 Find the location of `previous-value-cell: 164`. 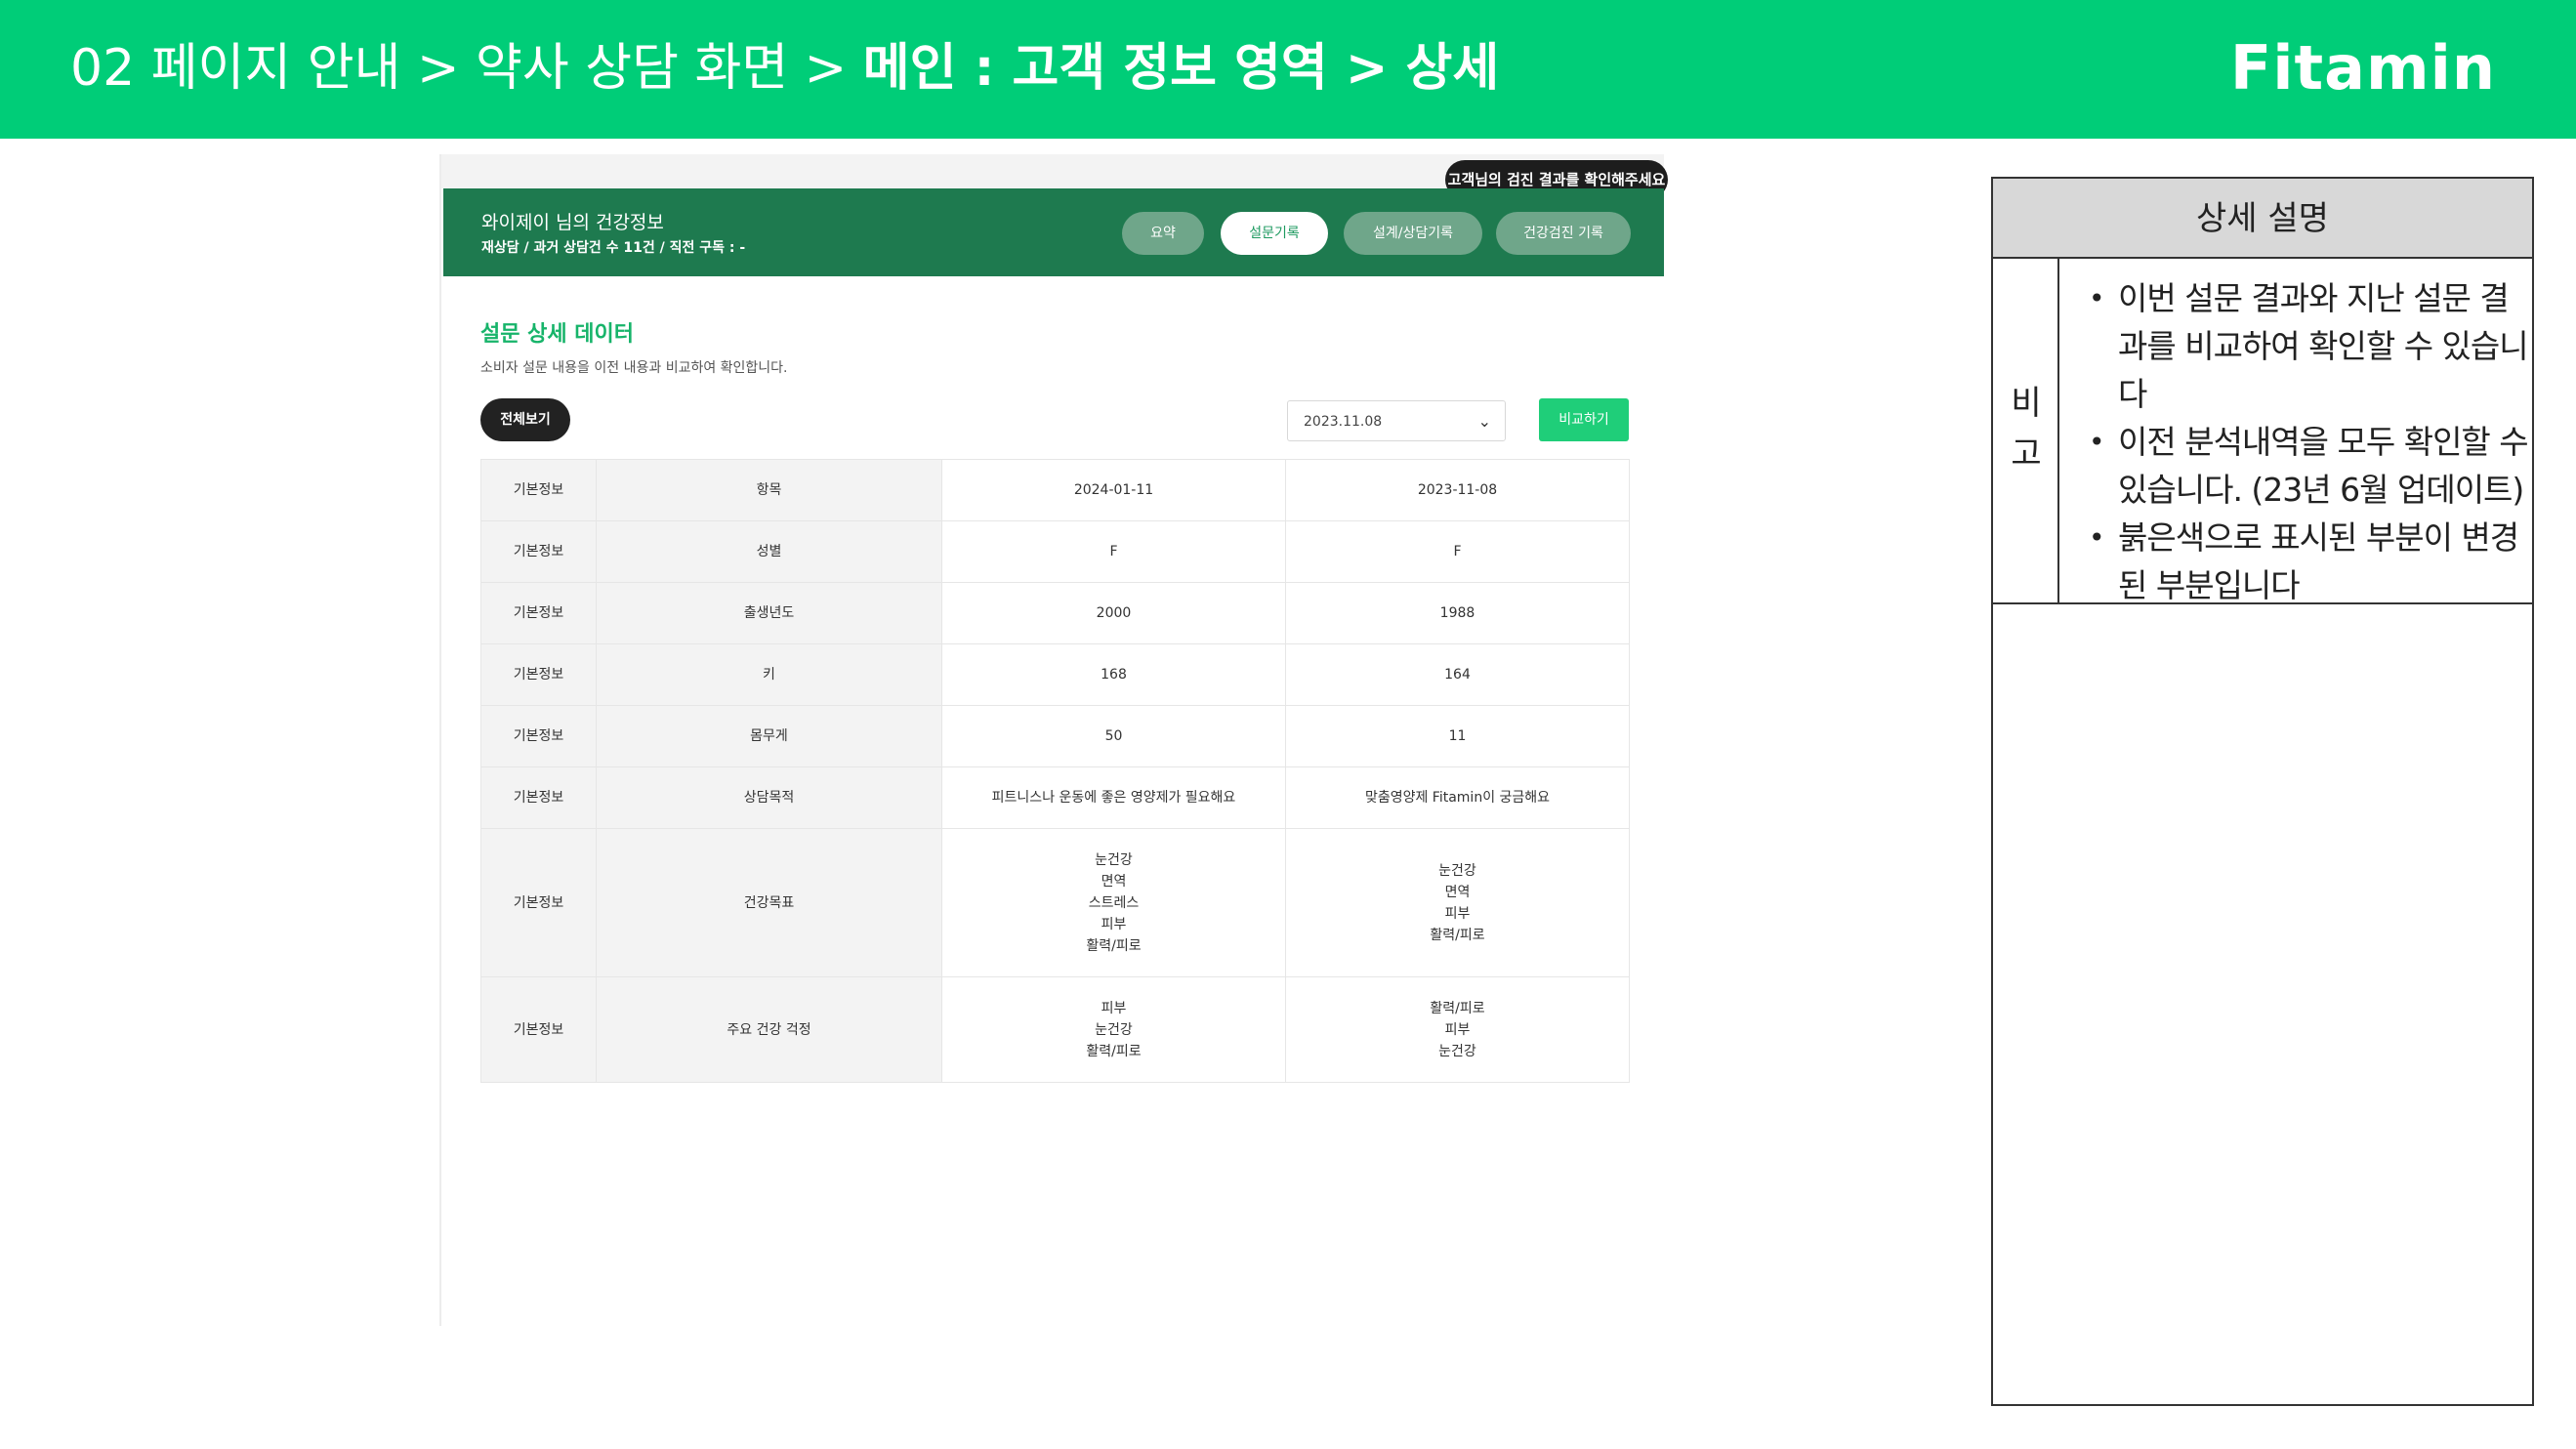

previous-value-cell: 164 is located at coordinates (1457, 675).